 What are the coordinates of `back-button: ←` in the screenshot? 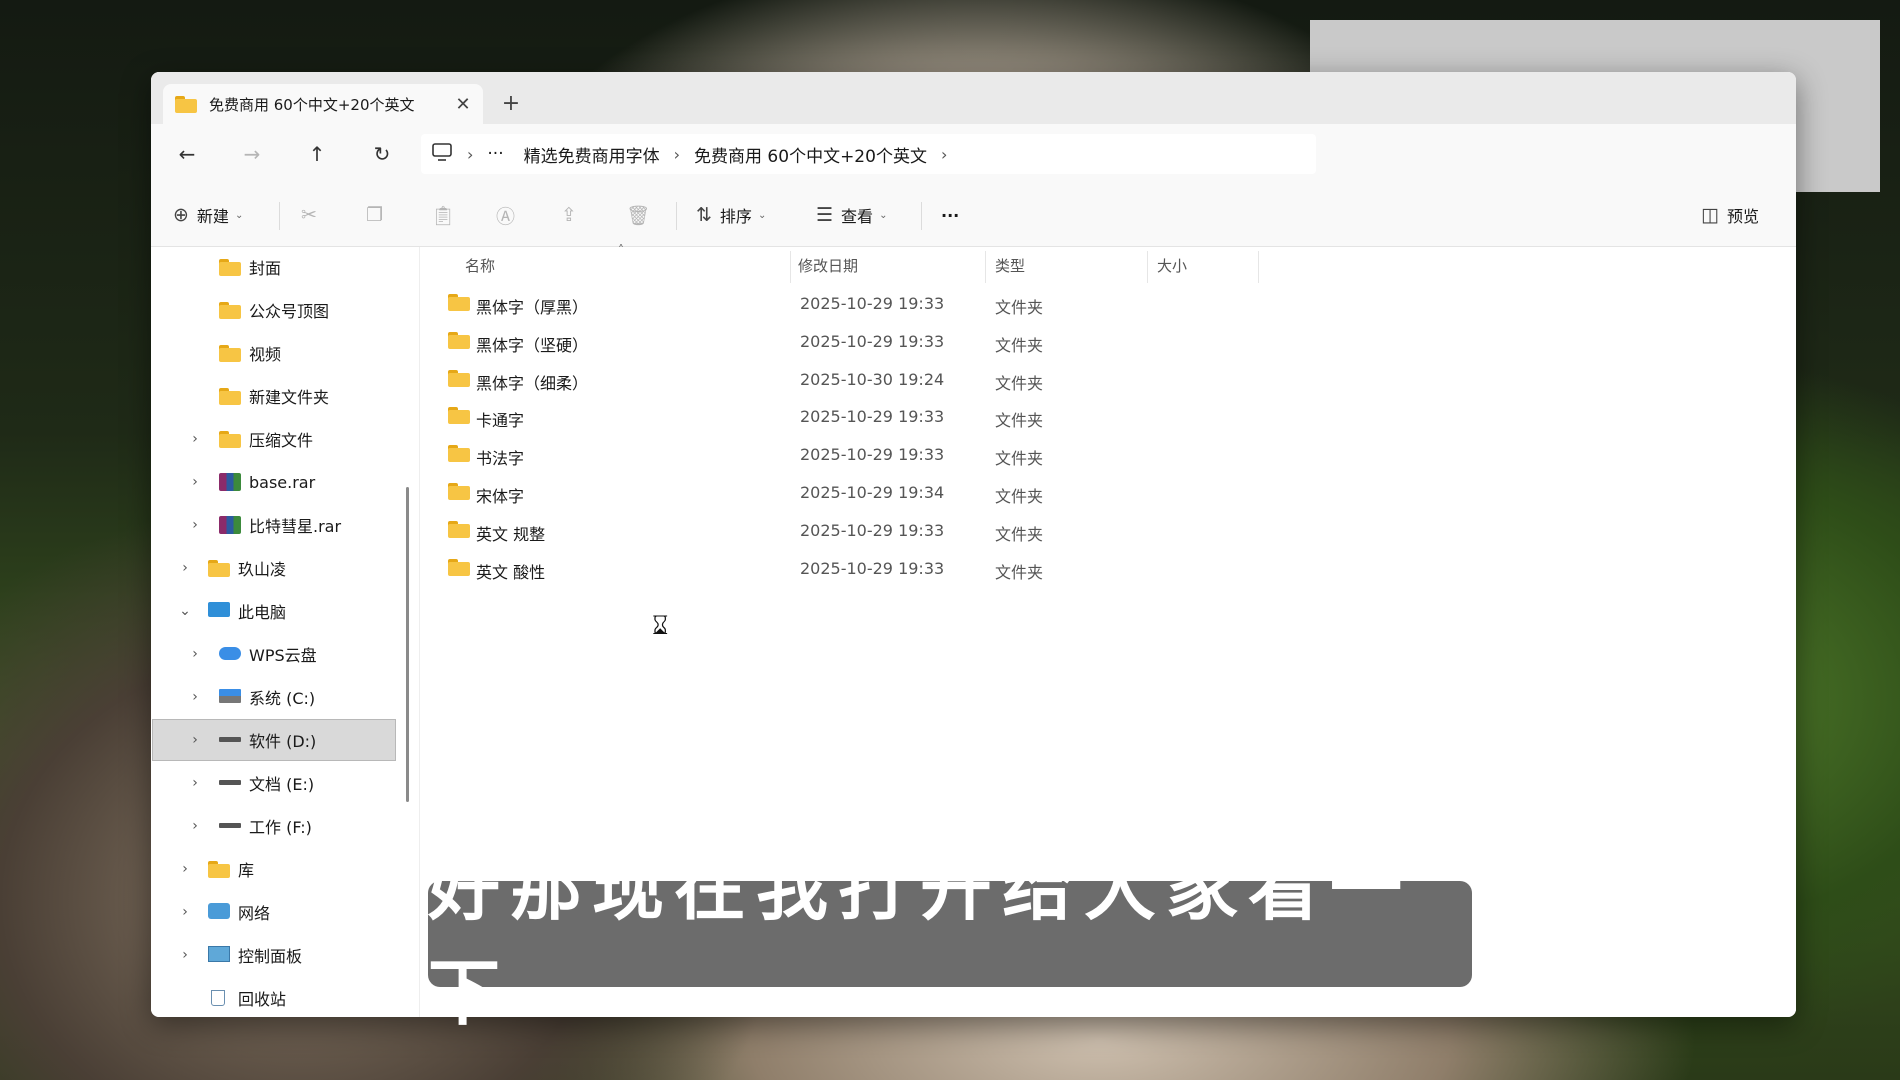 It's located at (187, 154).